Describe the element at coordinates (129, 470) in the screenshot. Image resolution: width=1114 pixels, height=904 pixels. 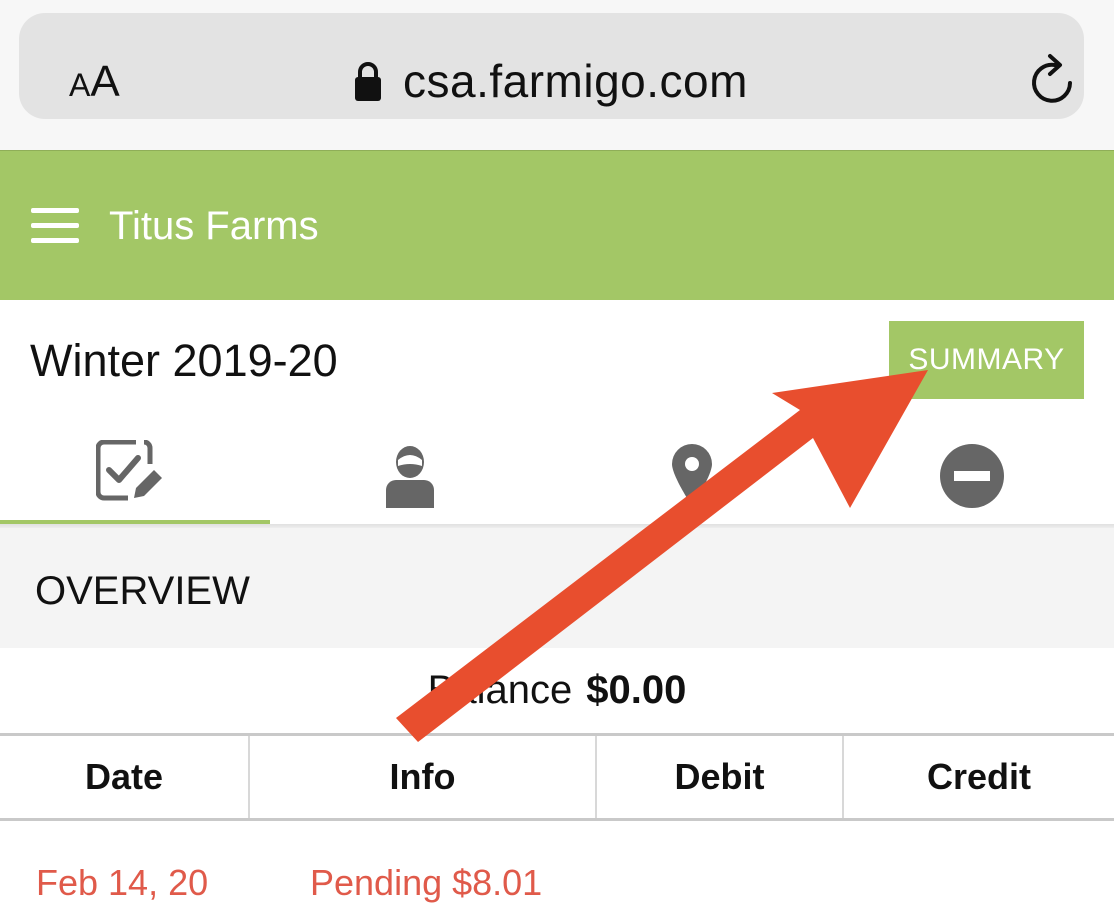
I see `checklist-edit-icon` at that location.